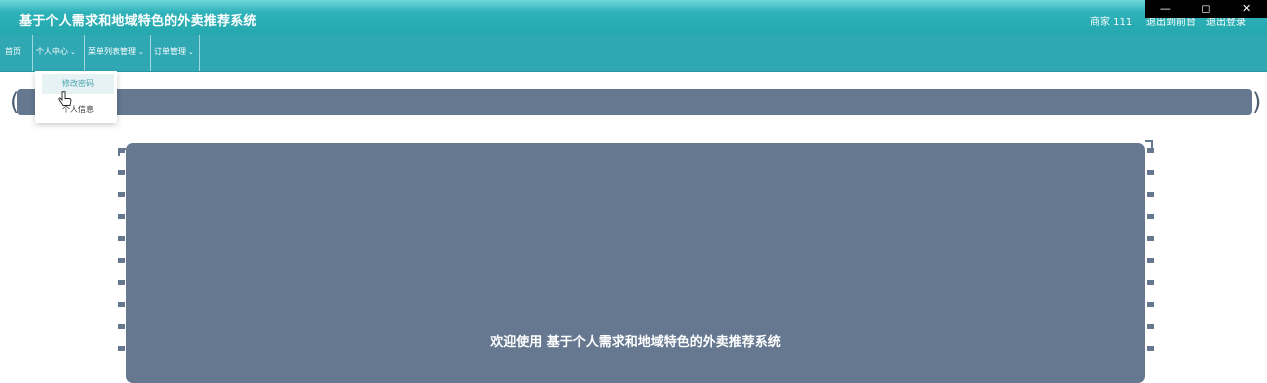 This screenshot has width=1267, height=383. What do you see at coordinates (78, 110) in the screenshot?
I see `dropdown-item-personal-info: 个人信息` at bounding box center [78, 110].